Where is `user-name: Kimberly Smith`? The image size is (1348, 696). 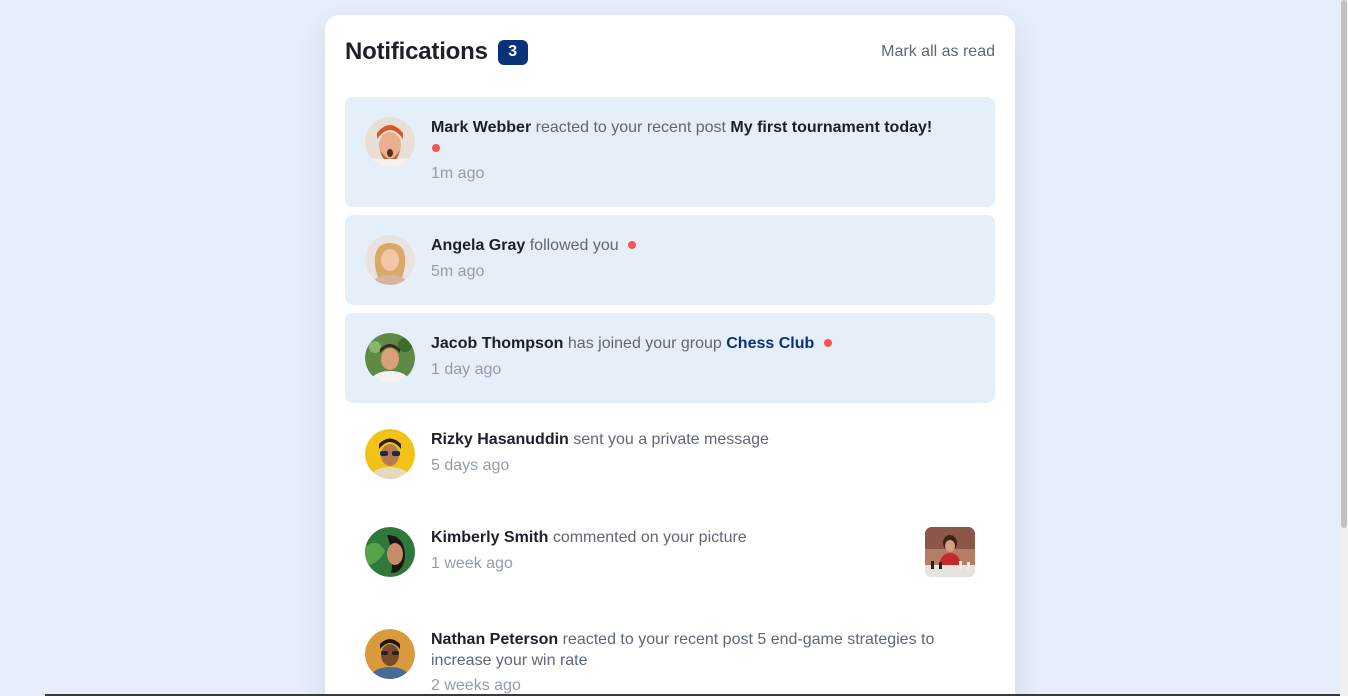 user-name: Kimberly Smith is located at coordinates (489, 537).